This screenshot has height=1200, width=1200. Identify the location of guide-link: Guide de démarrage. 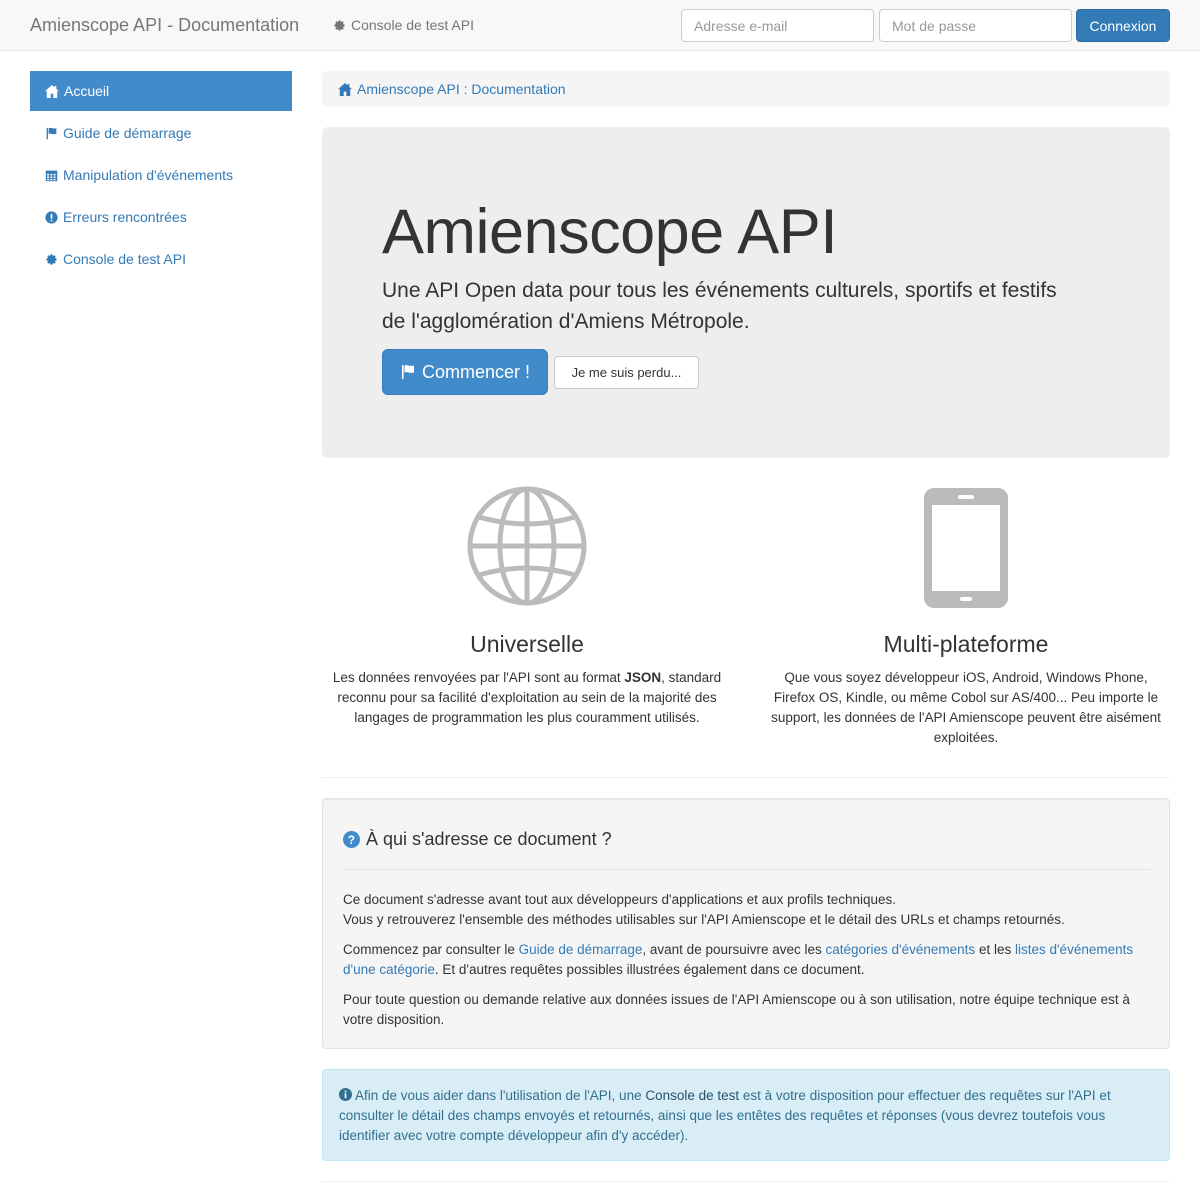
(581, 949).